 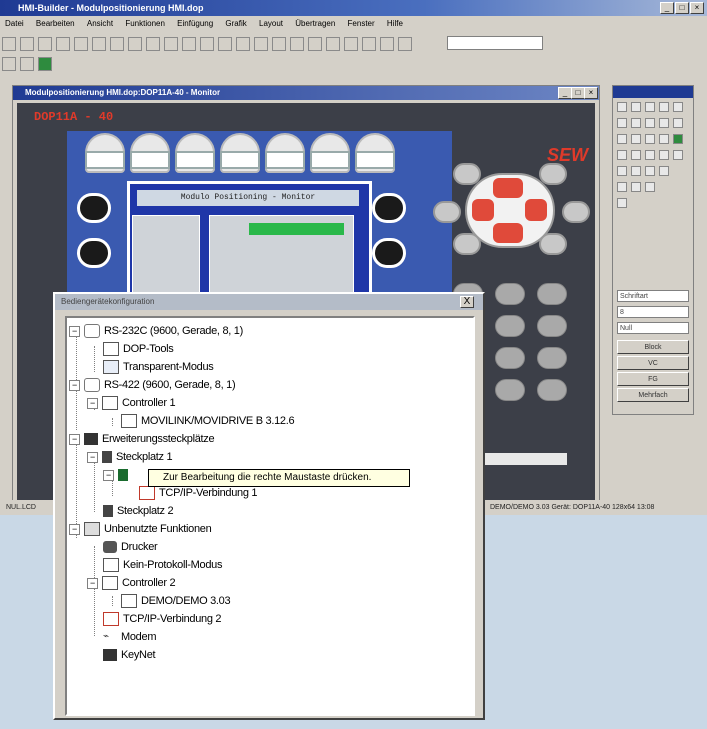 What do you see at coordinates (678, 139) in the screenshot?
I see `alarm-tool-icon` at bounding box center [678, 139].